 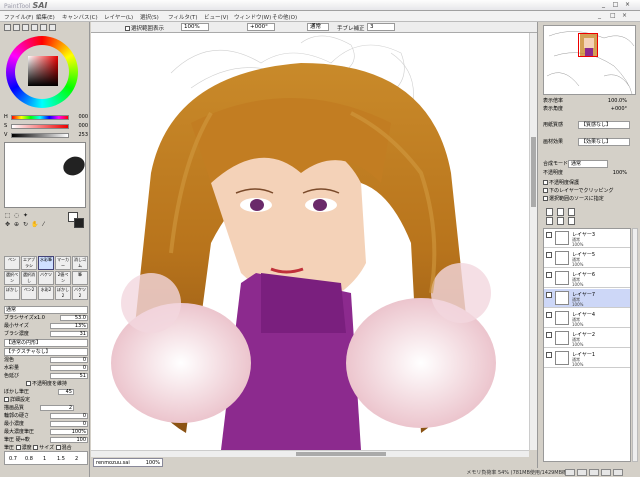 I want to click on move-icon: ✥, so click(x=7, y=224).